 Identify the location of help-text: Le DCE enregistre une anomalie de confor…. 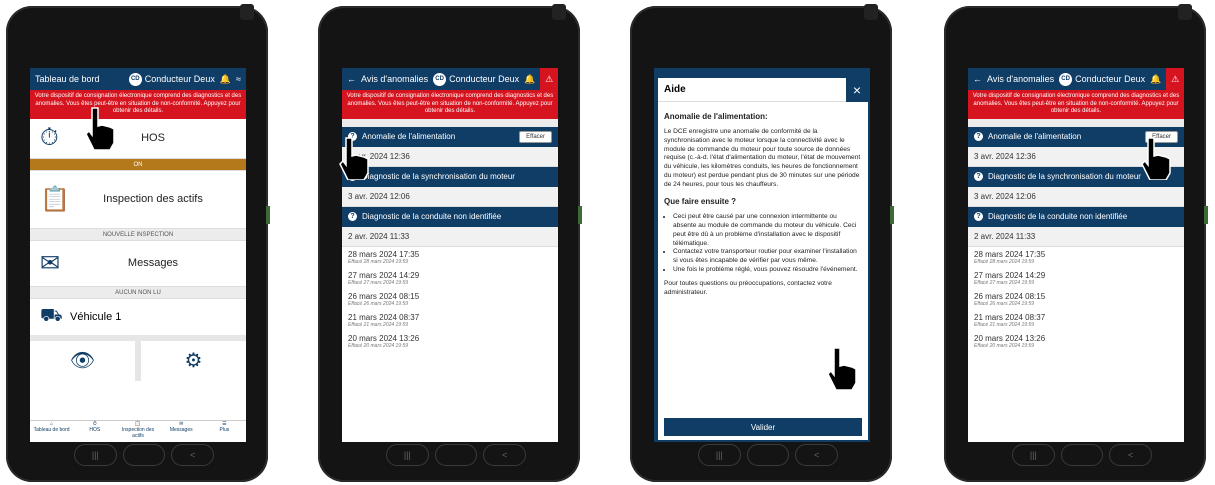
(762, 158).